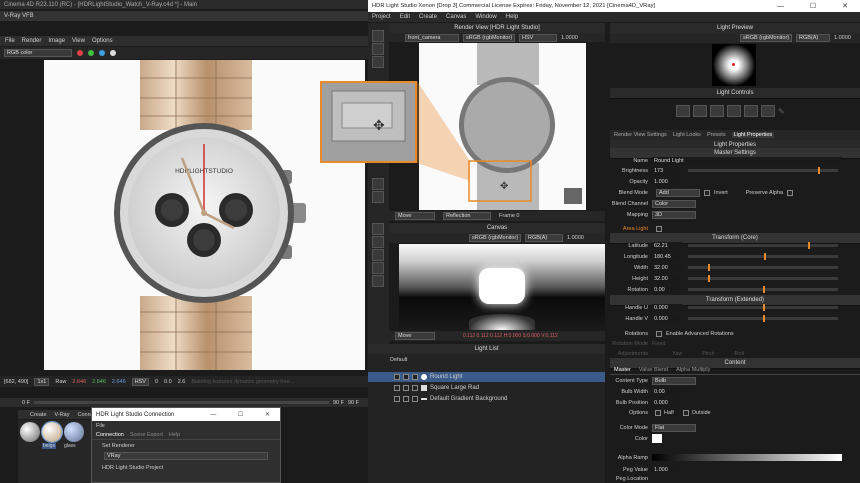 This screenshot has width=860, height=483. I want to click on red-channel-icon, so click(80, 53).